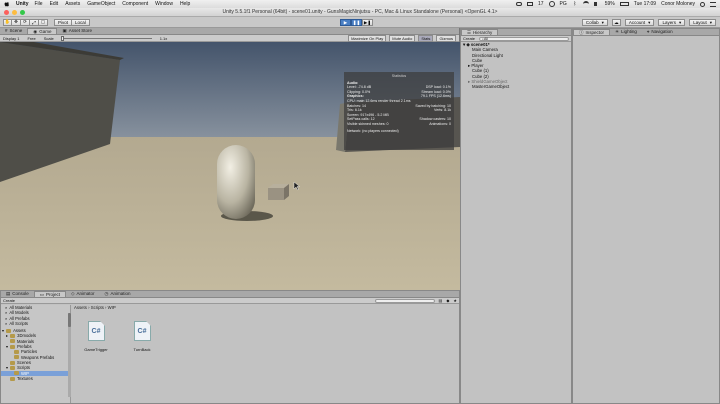 The height and width of the screenshot is (404, 720). Describe the element at coordinates (610, 4) in the screenshot. I see `battery-percent: 59%` at that location.